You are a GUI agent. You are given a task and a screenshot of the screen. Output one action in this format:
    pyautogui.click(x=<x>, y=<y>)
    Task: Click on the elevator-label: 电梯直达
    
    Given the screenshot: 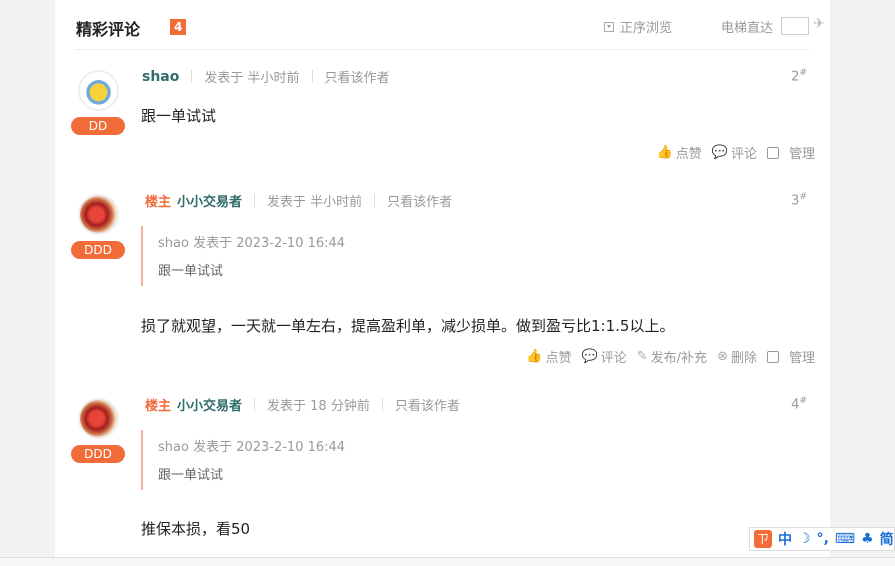 What is the action you would take?
    pyautogui.click(x=747, y=28)
    